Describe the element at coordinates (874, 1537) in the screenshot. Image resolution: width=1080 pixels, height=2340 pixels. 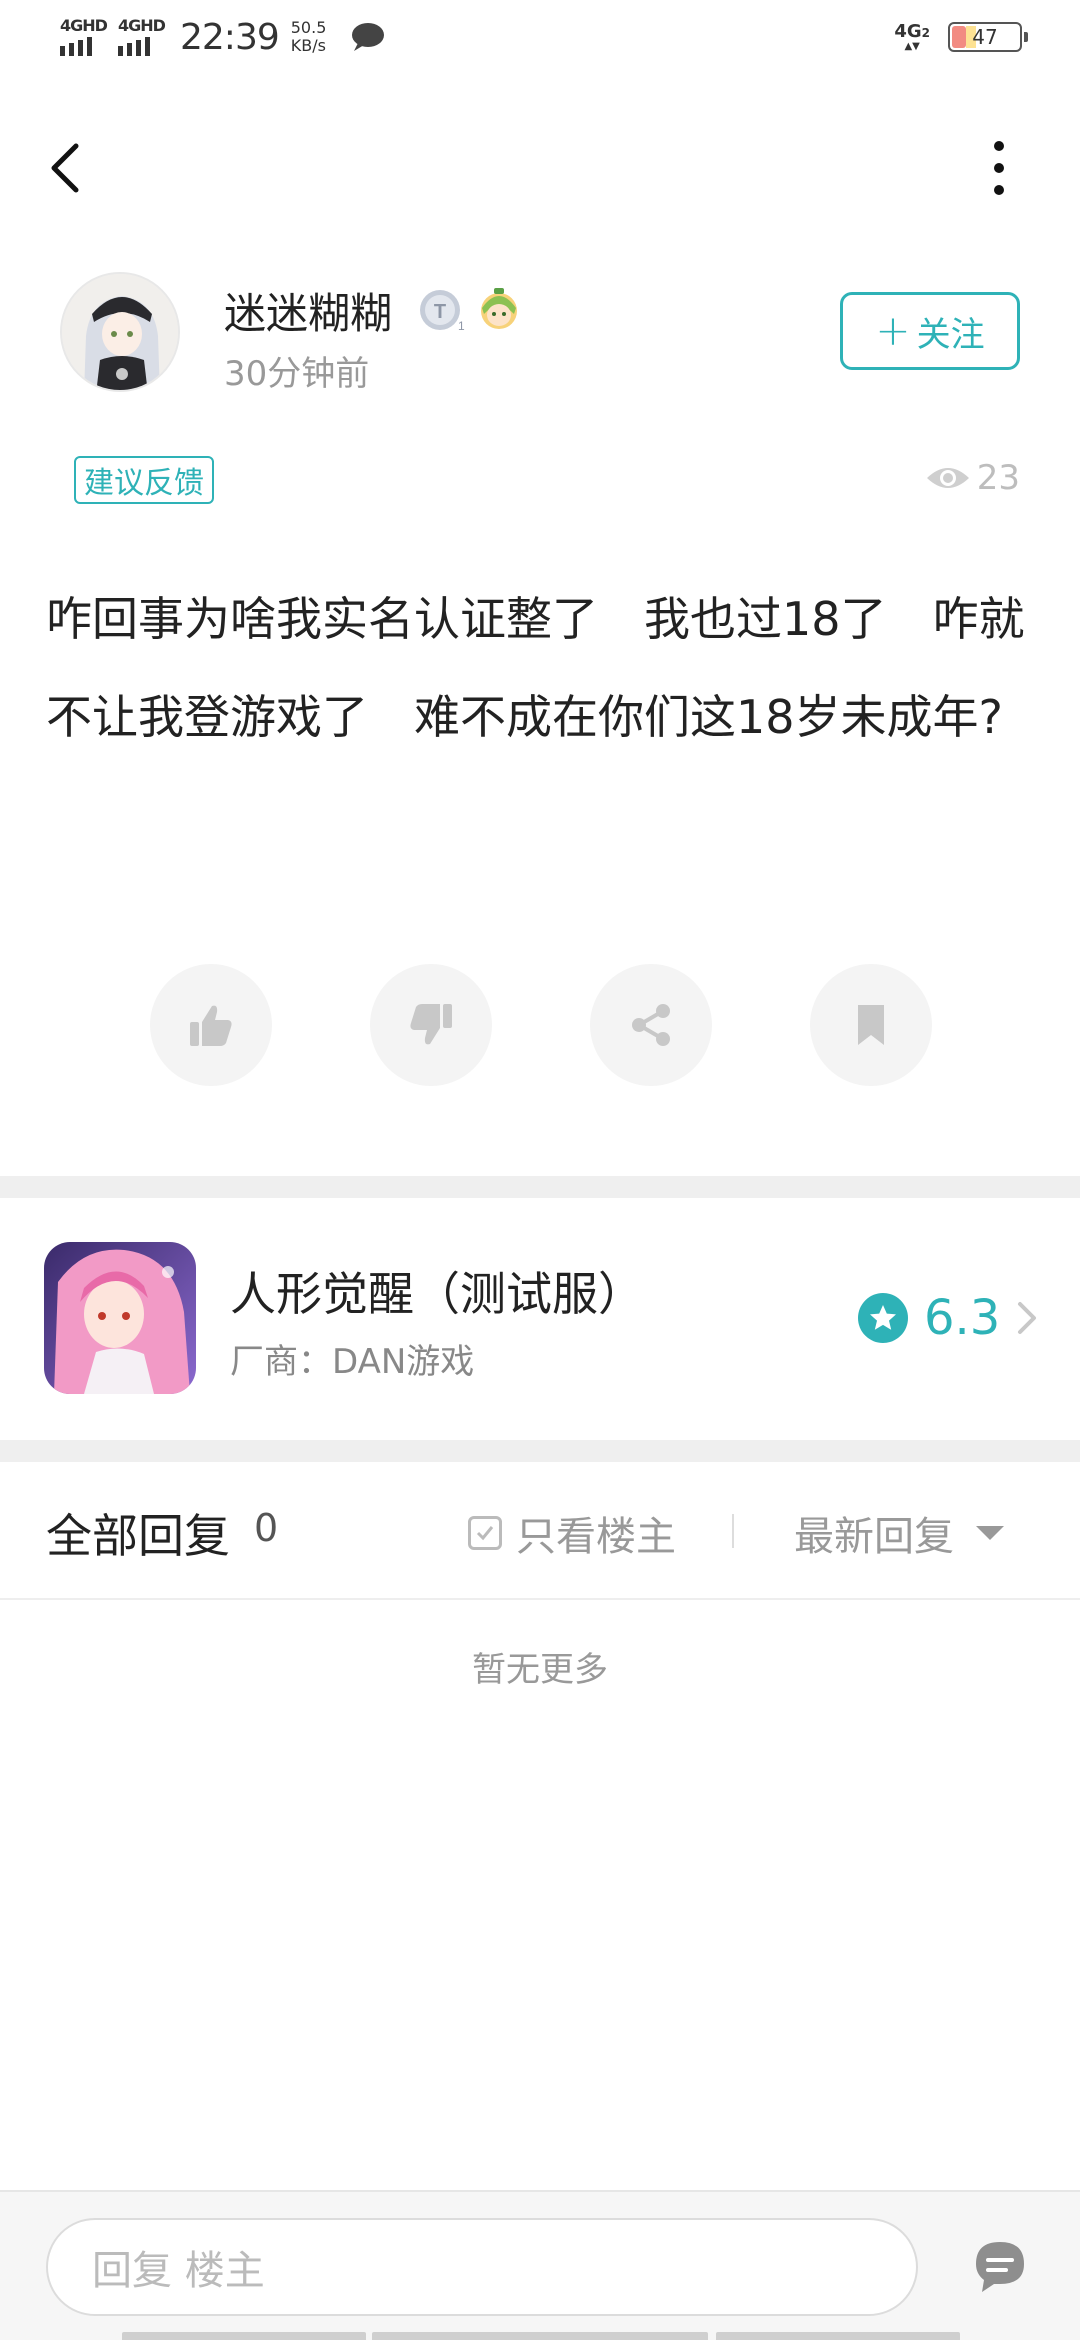
I see `sort-label: 最新回复` at that location.